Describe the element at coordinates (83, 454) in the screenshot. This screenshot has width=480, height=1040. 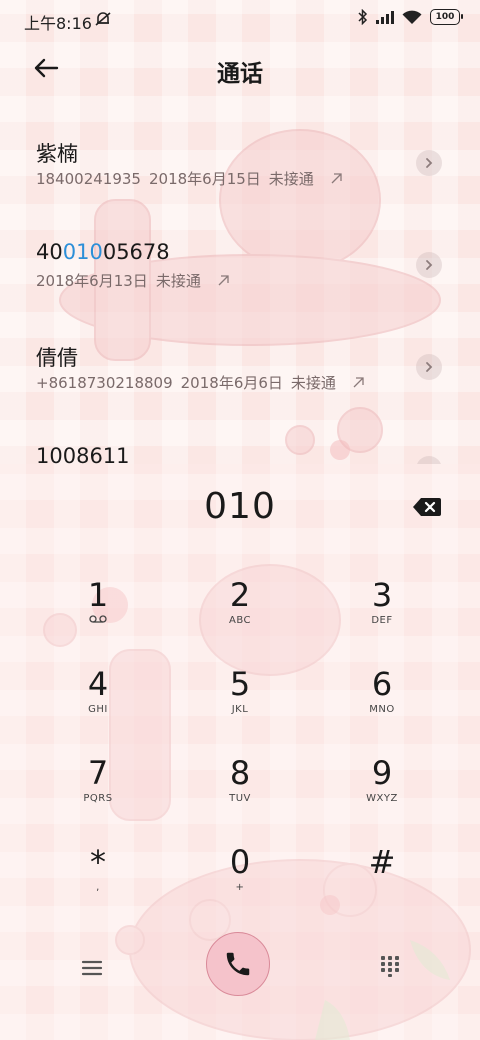
I see `contact-name: 1008611` at that location.